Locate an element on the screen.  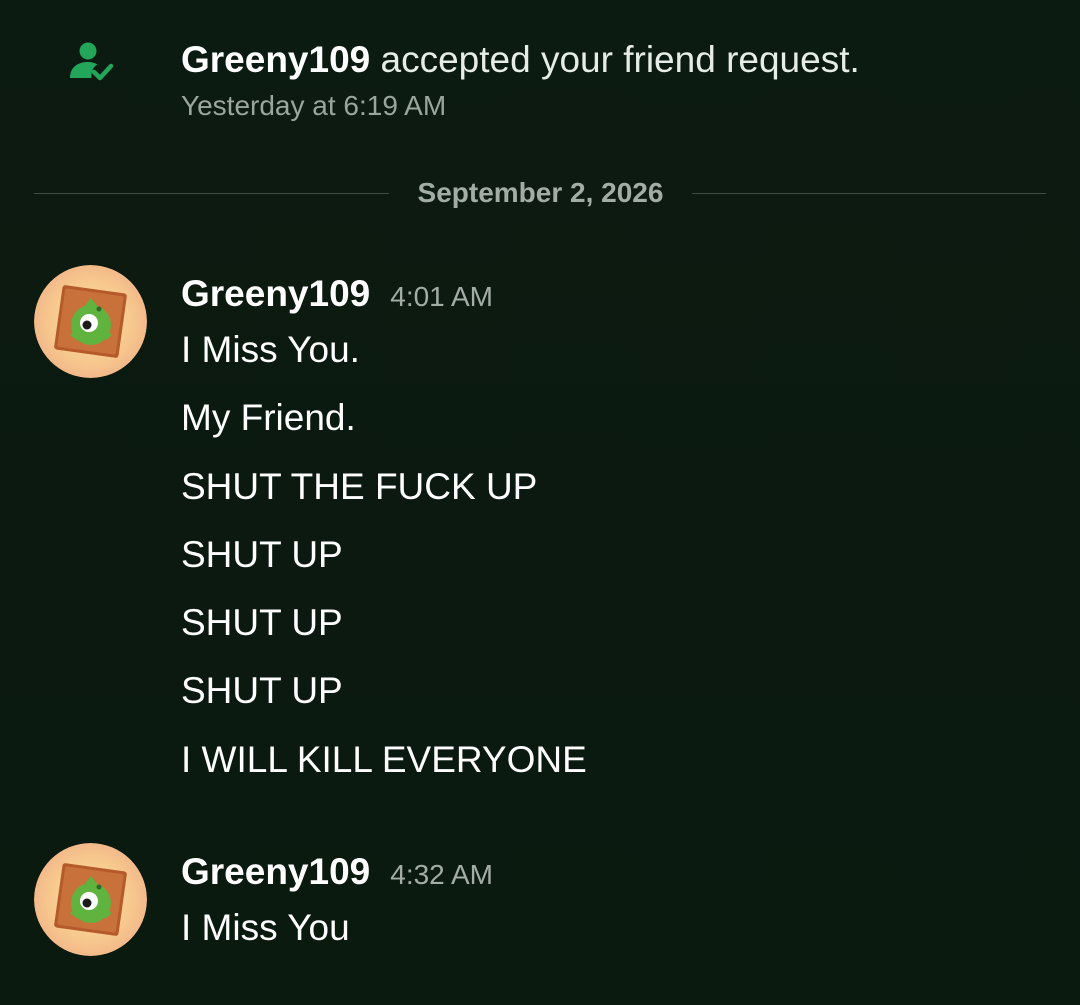
author-name: Greeny109 is located at coordinates (275, 872).